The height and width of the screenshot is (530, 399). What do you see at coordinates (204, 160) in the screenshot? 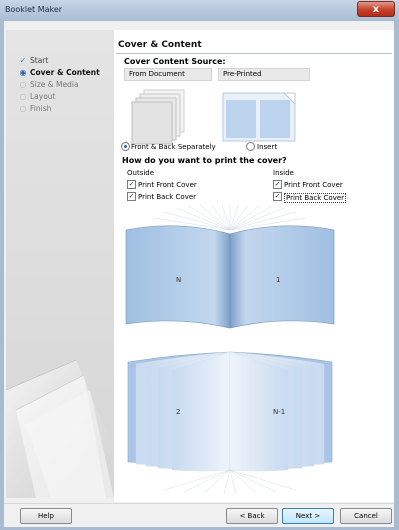
I see `print-cover-question: How do you want to print the cover?` at bounding box center [204, 160].